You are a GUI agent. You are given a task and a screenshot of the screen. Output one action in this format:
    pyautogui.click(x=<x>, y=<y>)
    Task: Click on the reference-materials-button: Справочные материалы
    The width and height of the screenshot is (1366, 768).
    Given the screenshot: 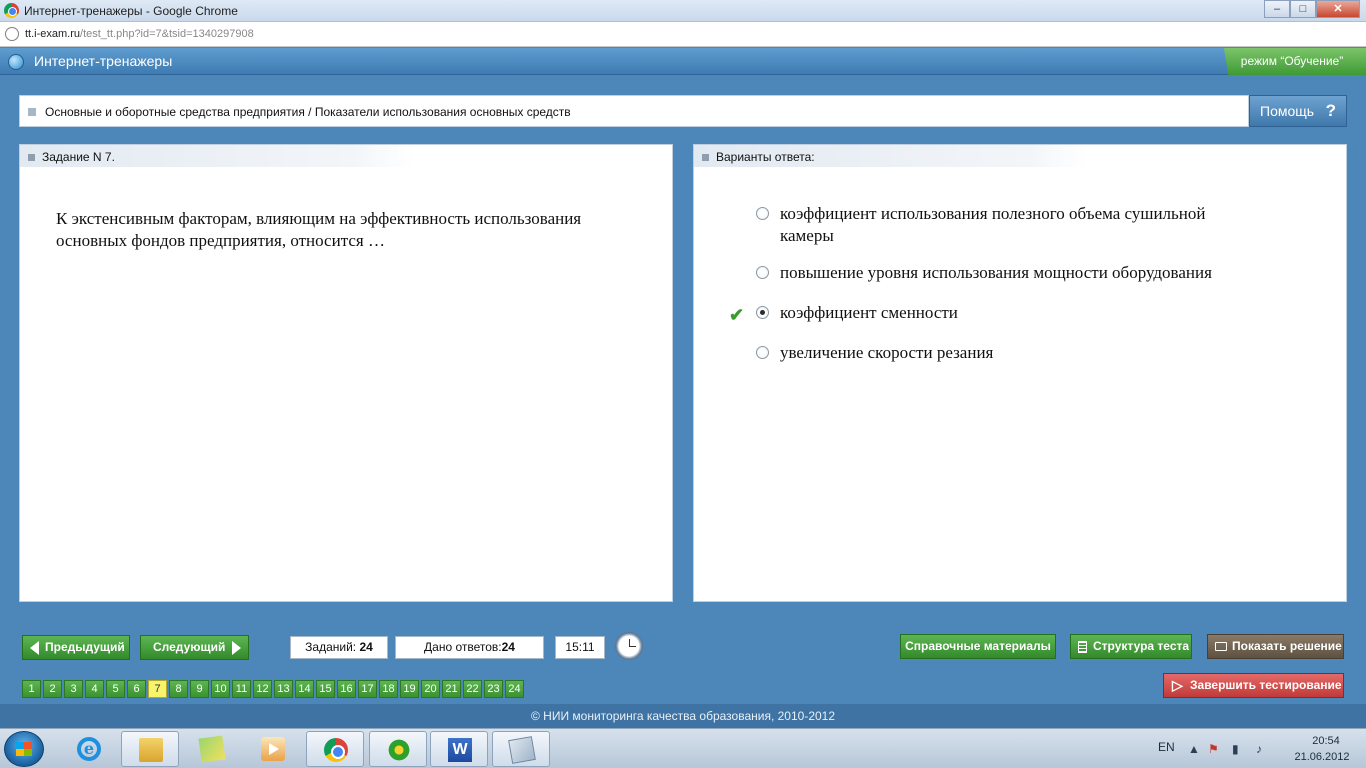 What is the action you would take?
    pyautogui.click(x=978, y=646)
    